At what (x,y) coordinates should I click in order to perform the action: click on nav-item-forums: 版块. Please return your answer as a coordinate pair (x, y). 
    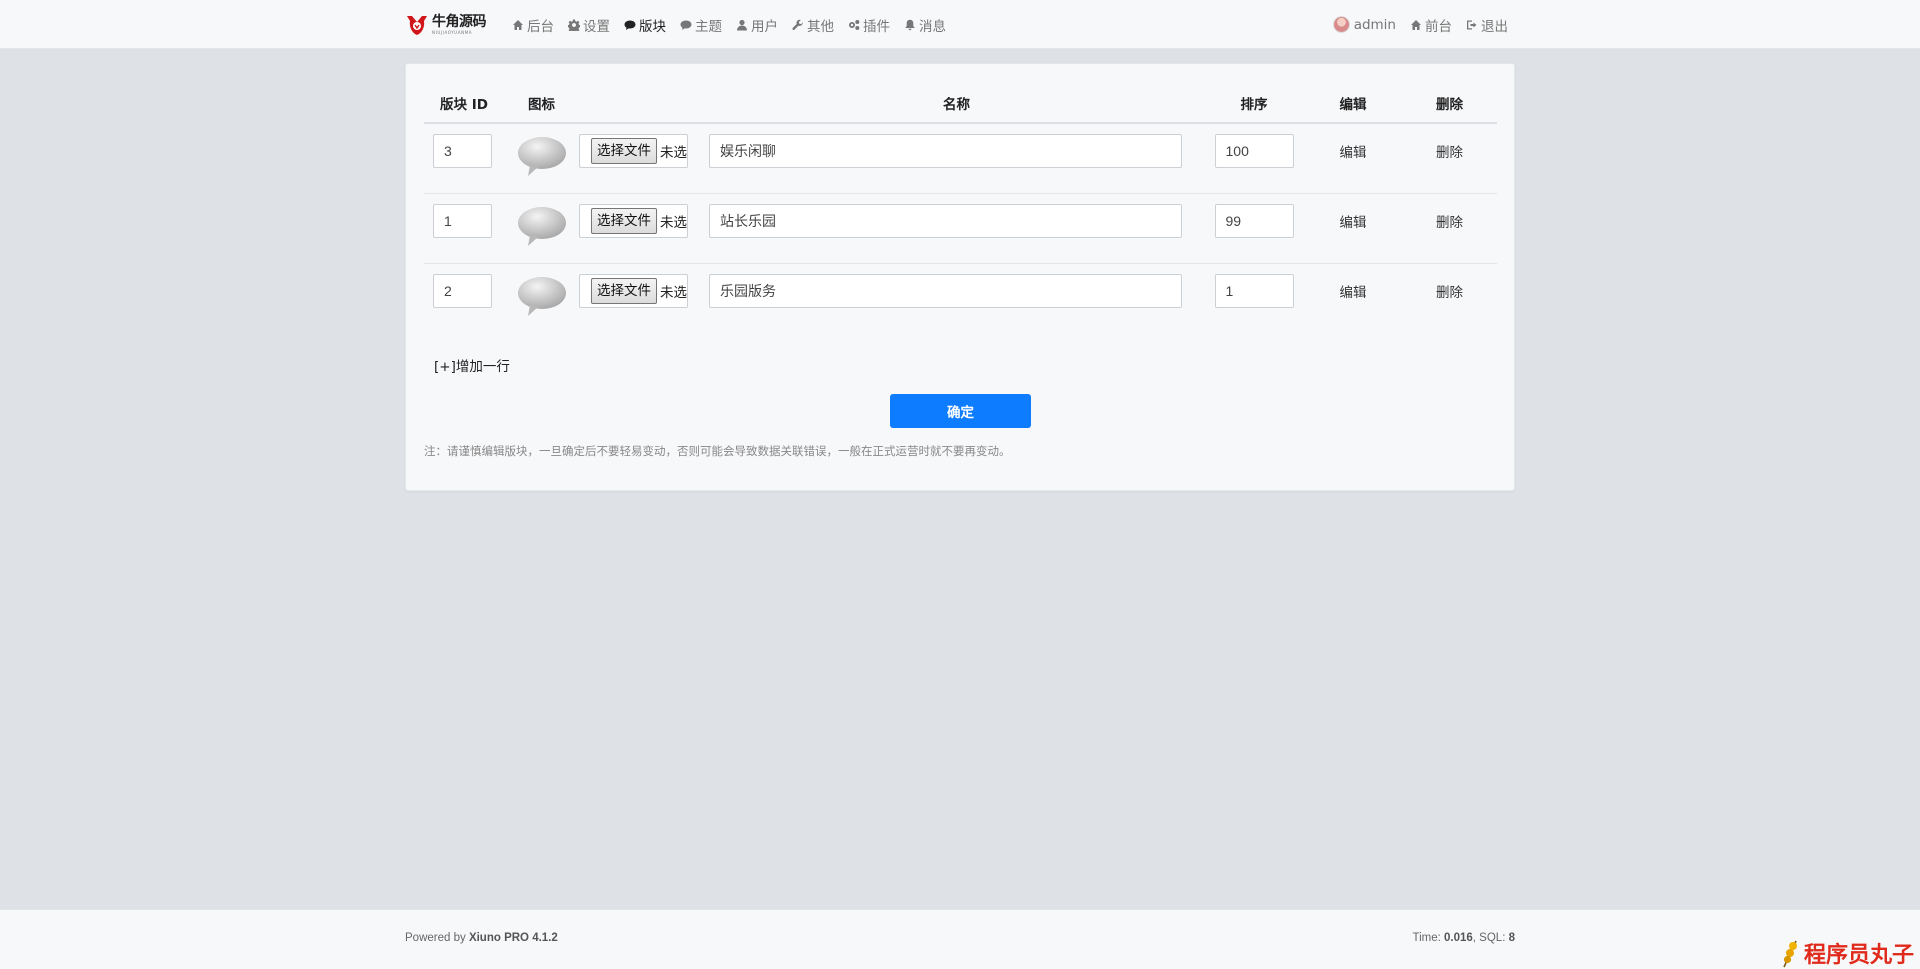
    Looking at the image, I should click on (645, 24).